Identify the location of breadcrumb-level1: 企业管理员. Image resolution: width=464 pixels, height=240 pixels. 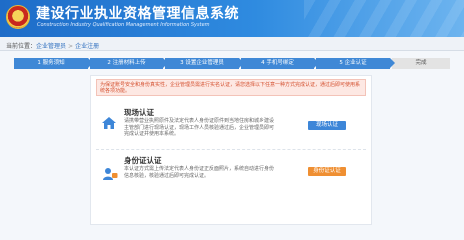
(51, 46).